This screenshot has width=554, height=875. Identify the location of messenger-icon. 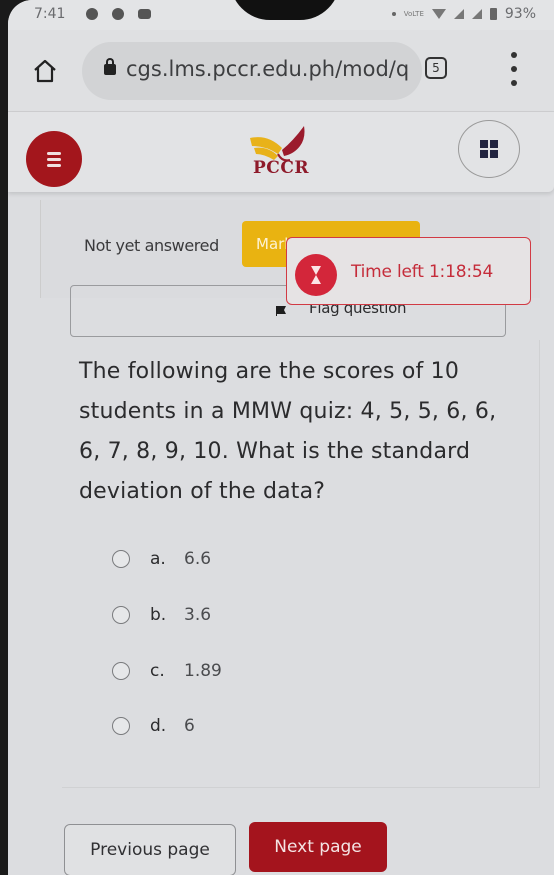
(118, 14).